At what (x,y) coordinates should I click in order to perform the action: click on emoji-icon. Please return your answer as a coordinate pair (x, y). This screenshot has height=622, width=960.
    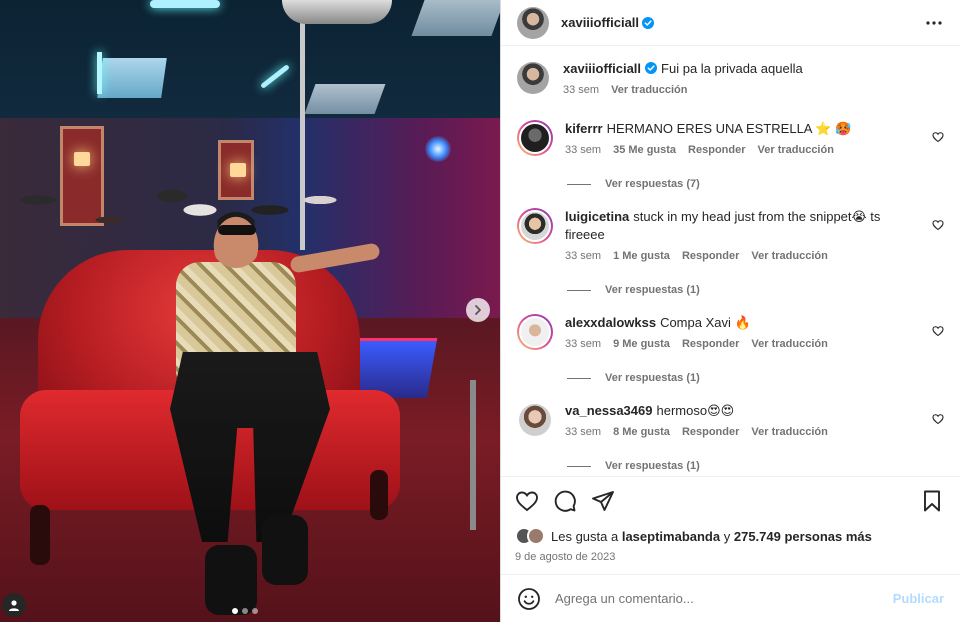
    Looking at the image, I should click on (529, 599).